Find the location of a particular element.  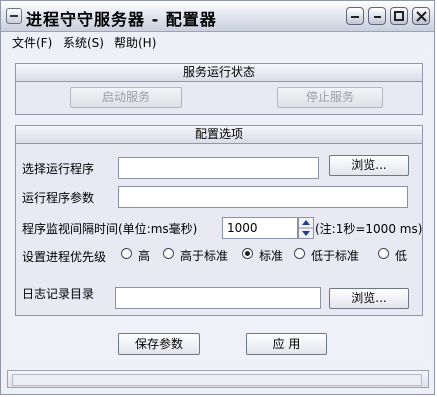

menu-help: 帮助(H) is located at coordinates (135, 42).